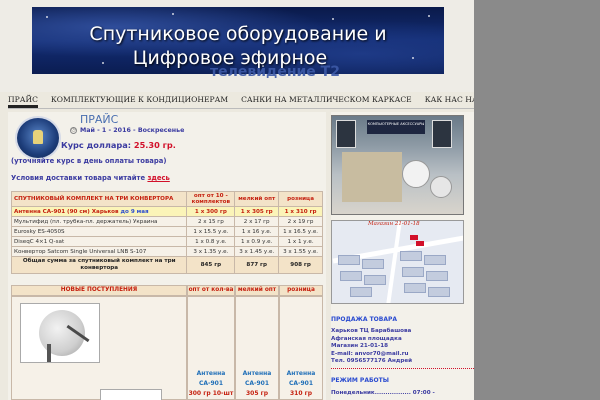 This screenshot has height=400, width=600. Describe the element at coordinates (300, 221) in the screenshot. I see `table-cell: 2 х 19 гр` at that location.